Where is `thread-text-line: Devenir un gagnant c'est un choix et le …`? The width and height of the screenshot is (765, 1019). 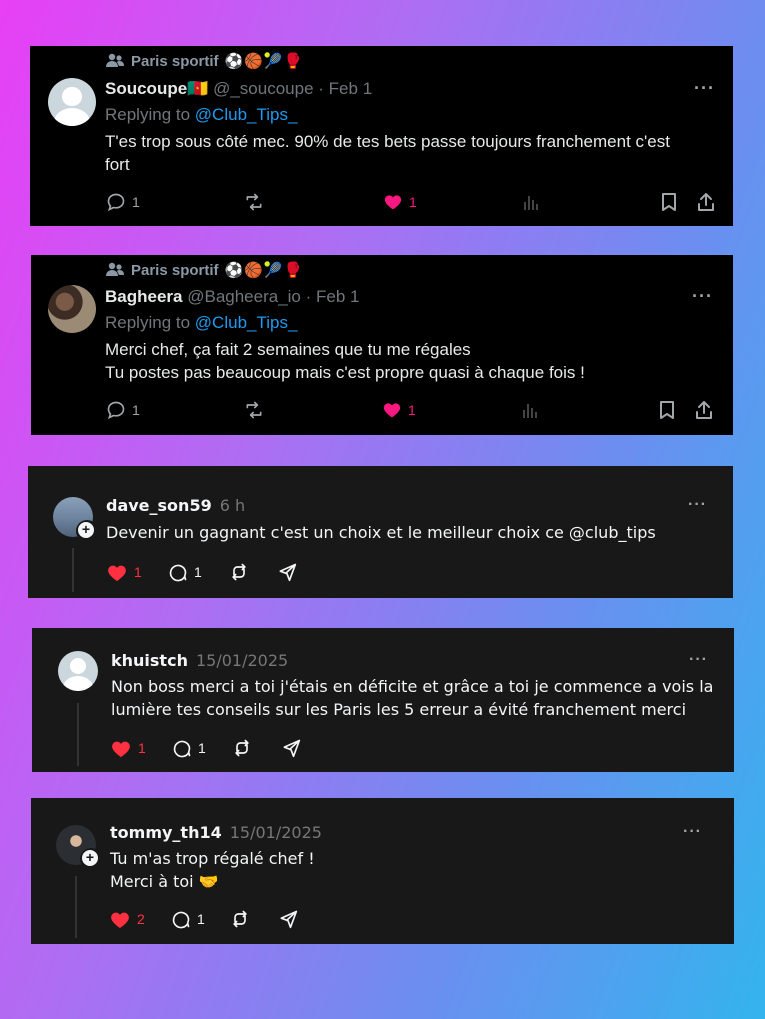
thread-text-line: Devenir un gagnant c'est un choix et le … is located at coordinates (381, 532).